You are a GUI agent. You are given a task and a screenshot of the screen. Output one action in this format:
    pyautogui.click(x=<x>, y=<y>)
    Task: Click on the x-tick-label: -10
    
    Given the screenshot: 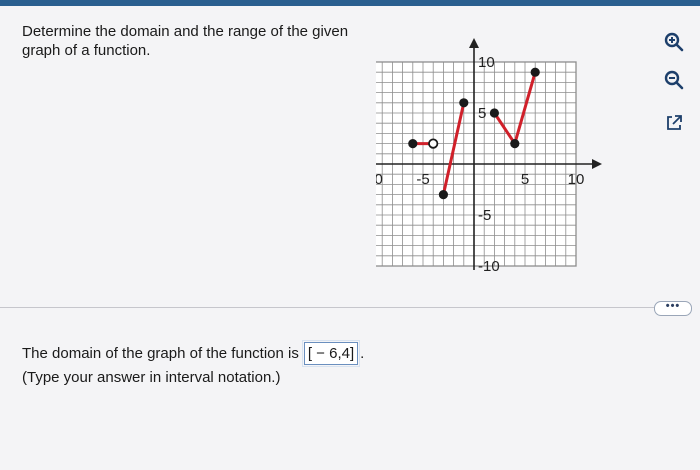 What is the action you would take?
    pyautogui.click(x=379, y=179)
    